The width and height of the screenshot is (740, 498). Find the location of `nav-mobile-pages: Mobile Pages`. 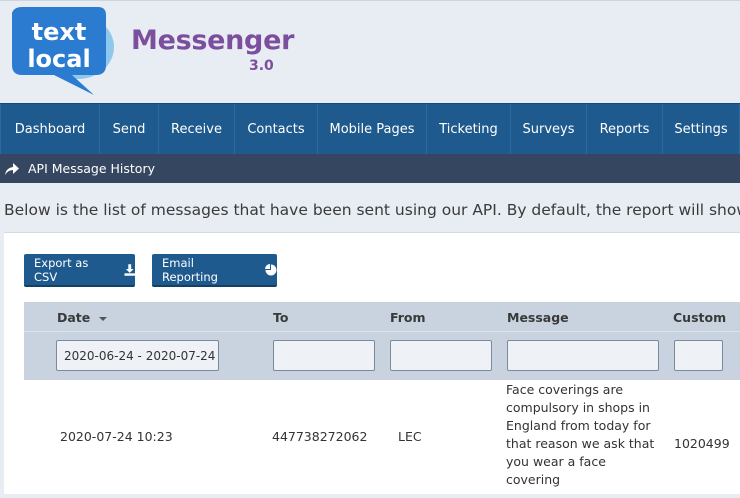

nav-mobile-pages: Mobile Pages is located at coordinates (372, 129).